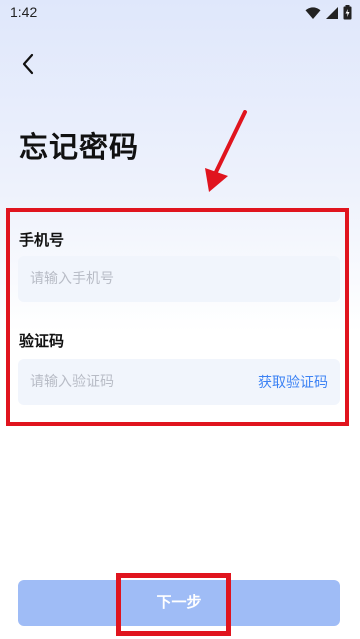 The width and height of the screenshot is (360, 639). I want to click on signal-icon, so click(332, 14).